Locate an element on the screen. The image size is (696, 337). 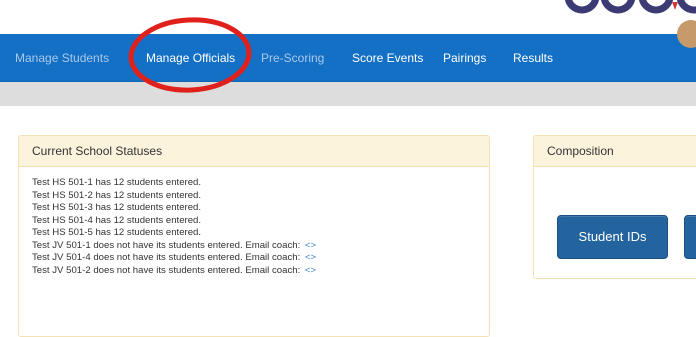
status-line: Test HS 501-1 has 12 students entered. is located at coordinates (260, 183).